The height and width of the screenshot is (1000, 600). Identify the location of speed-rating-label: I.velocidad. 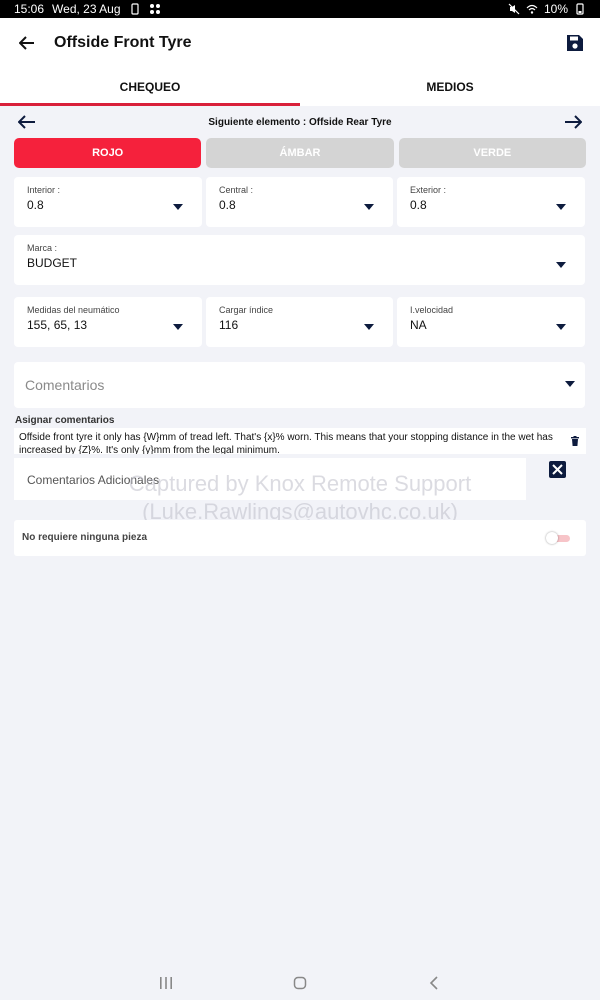
(432, 310).